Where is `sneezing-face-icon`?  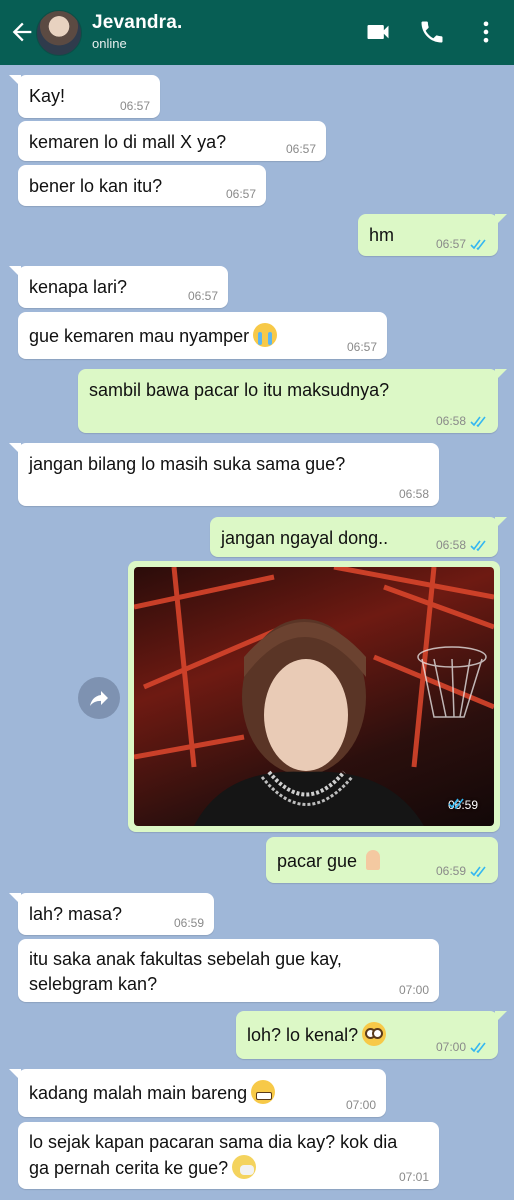
sneezing-face-icon is located at coordinates (244, 1167).